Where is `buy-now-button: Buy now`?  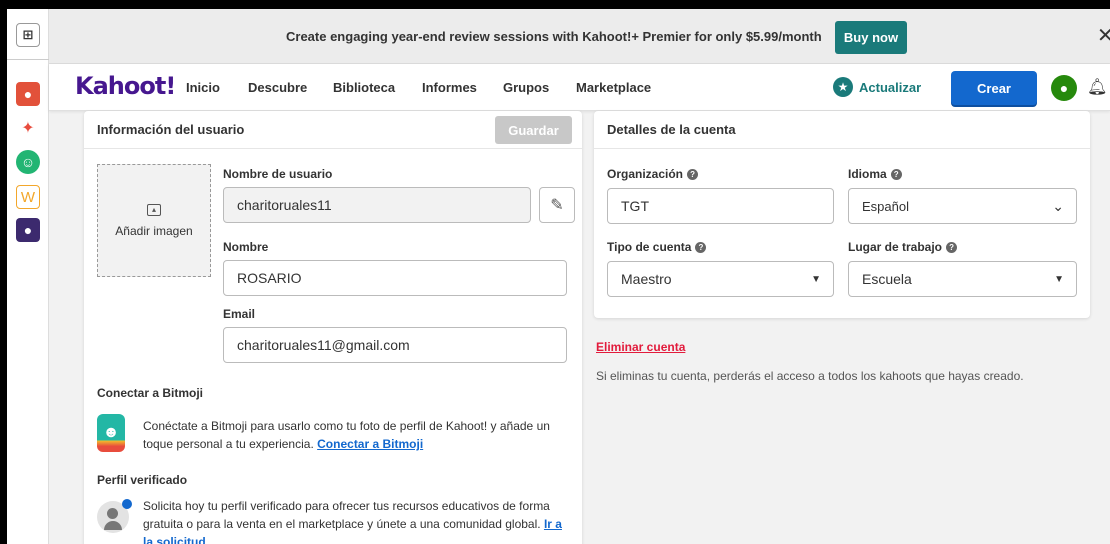
buy-now-button: Buy now is located at coordinates (871, 37).